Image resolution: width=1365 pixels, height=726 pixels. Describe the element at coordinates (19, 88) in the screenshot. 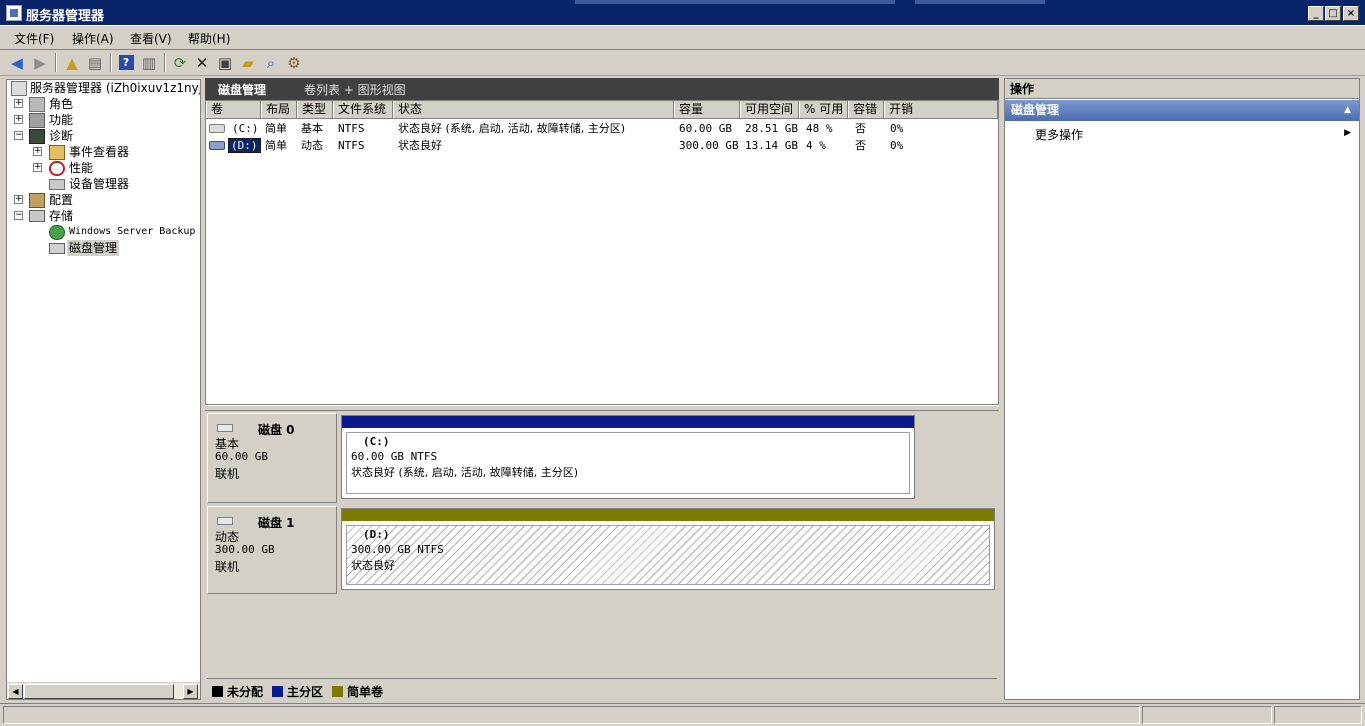

I see `server-icon` at that location.